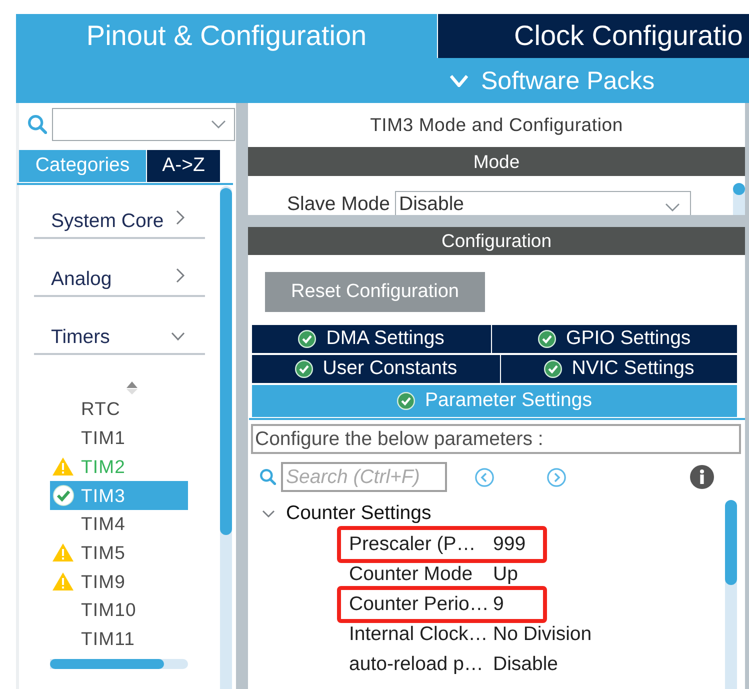  What do you see at coordinates (556, 477) in the screenshot?
I see `next-icon` at bounding box center [556, 477].